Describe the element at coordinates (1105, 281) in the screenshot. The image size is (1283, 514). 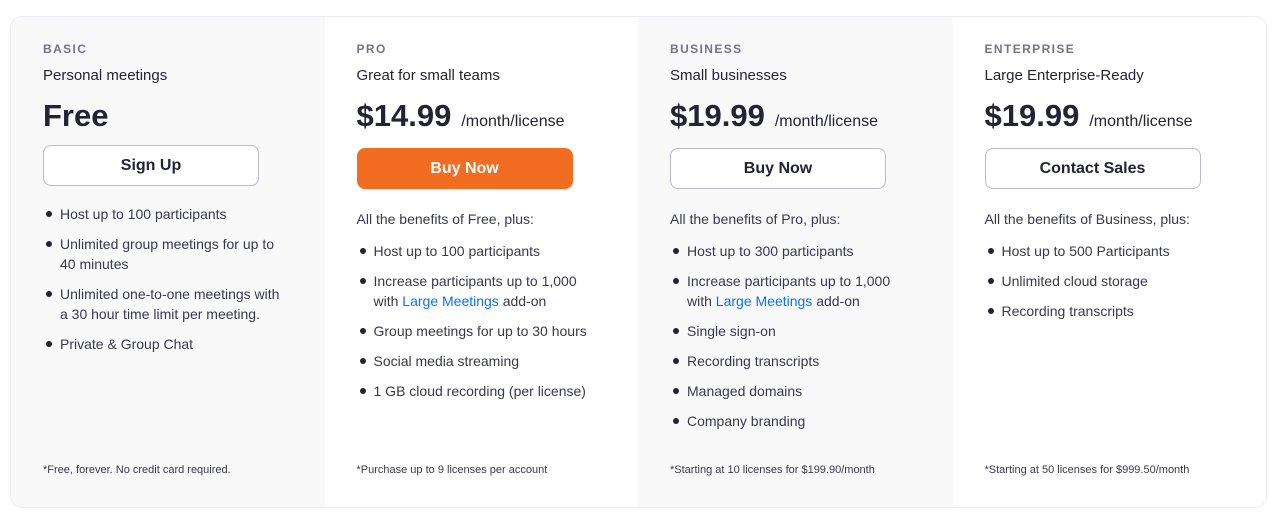
I see `feature-item: Unlimited cloud storage` at that location.